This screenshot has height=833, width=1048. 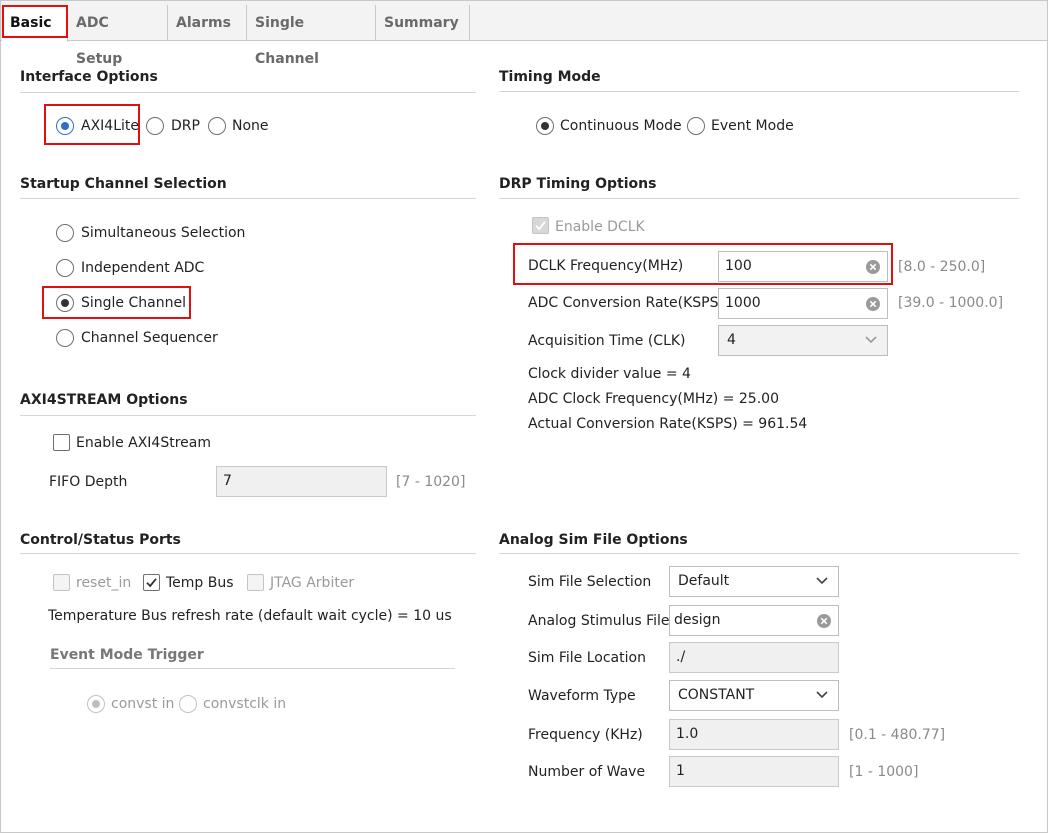 I want to click on radio-channel-sequencer-label: Channel Sequencer, so click(x=149, y=338).